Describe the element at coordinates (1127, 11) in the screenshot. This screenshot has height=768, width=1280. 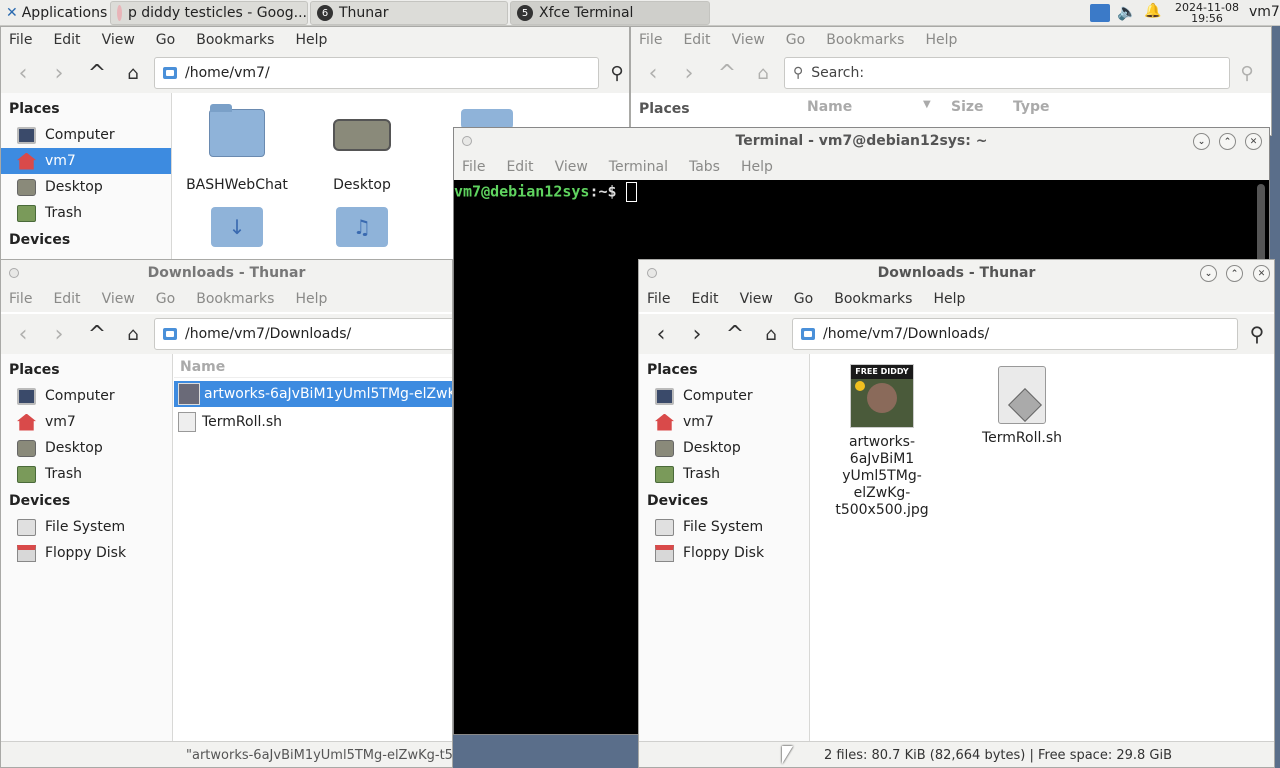
I see `volume-icon: 🔈` at that location.